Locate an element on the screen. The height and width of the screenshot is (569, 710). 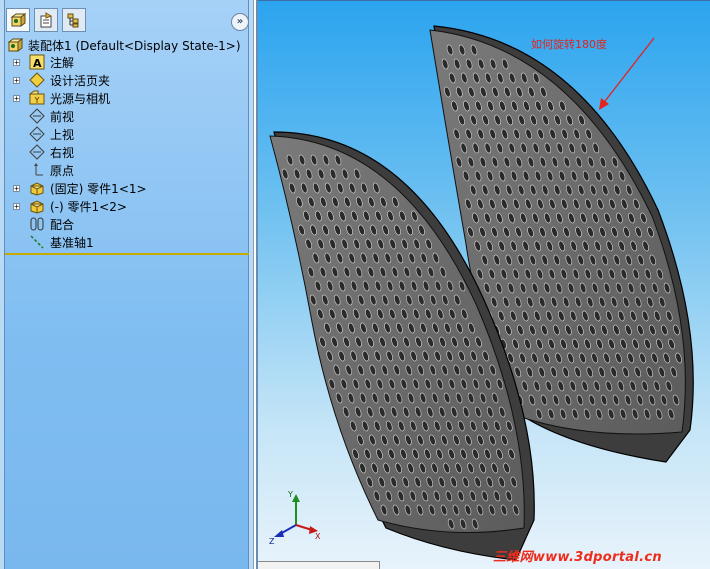
tab-property-manager is located at coordinates (46, 20).